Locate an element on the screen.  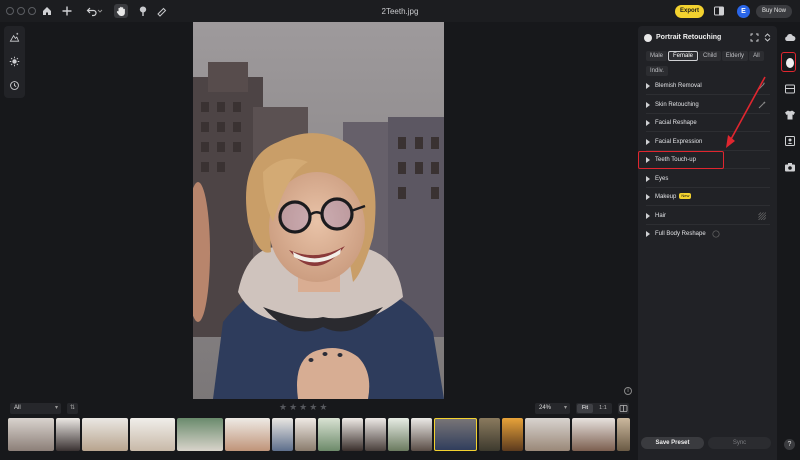
filmstrip is located at coordinates (319, 435).